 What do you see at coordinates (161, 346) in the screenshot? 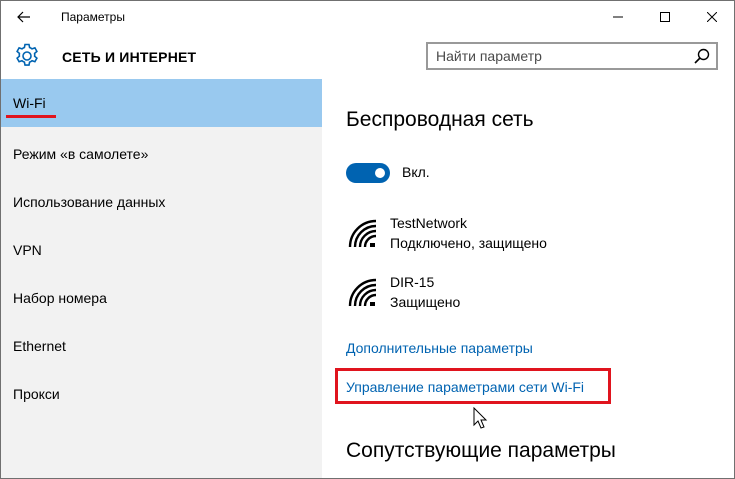
I see `sidebar-item-ethernet: Ethernet` at bounding box center [161, 346].